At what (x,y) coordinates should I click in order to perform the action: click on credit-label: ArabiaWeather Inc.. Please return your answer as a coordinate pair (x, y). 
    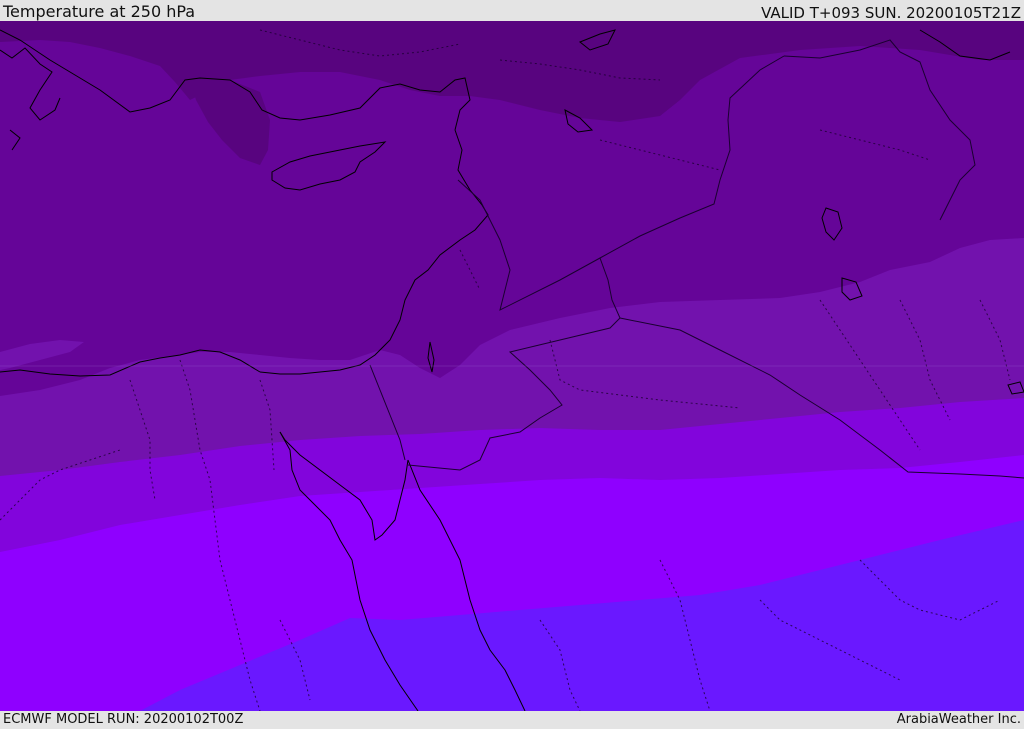
    Looking at the image, I should click on (958, 719).